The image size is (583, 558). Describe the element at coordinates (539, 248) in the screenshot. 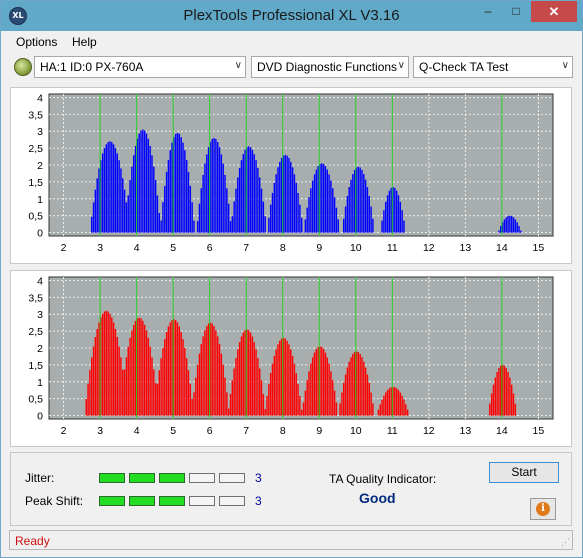

I see `x-tick-label: 15` at that location.